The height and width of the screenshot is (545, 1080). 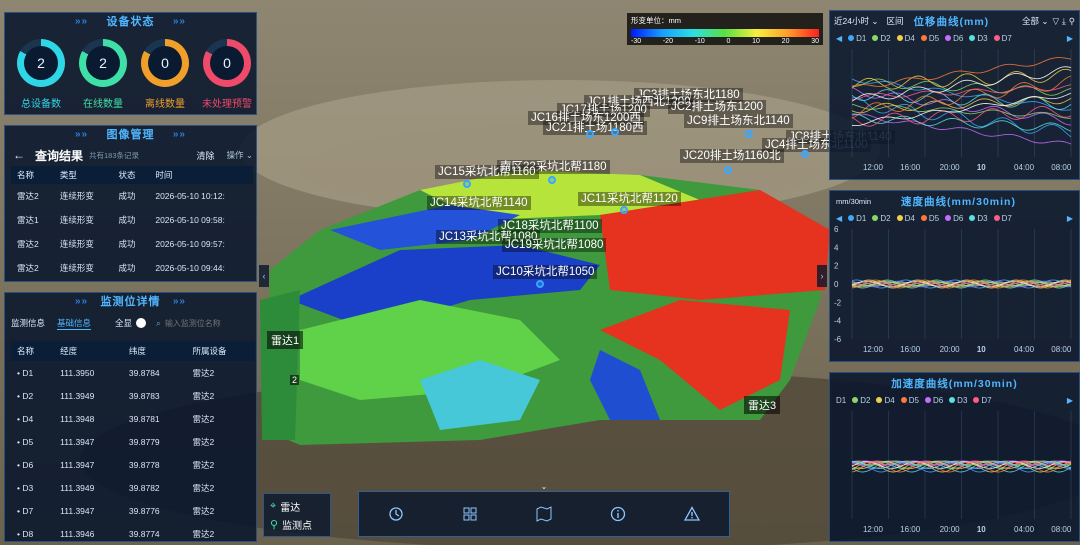 What do you see at coordinates (205, 155) in the screenshot?
I see `clear-button: 清除` at bounding box center [205, 155].